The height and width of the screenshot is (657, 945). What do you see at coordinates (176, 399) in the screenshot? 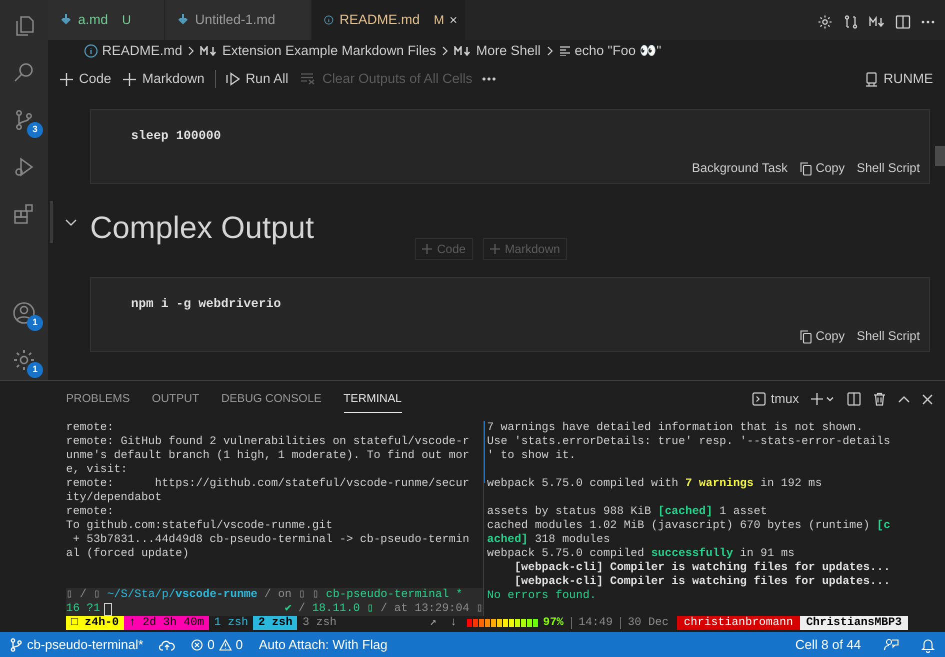
I see `panel-tab: OUTPUT` at bounding box center [176, 399].